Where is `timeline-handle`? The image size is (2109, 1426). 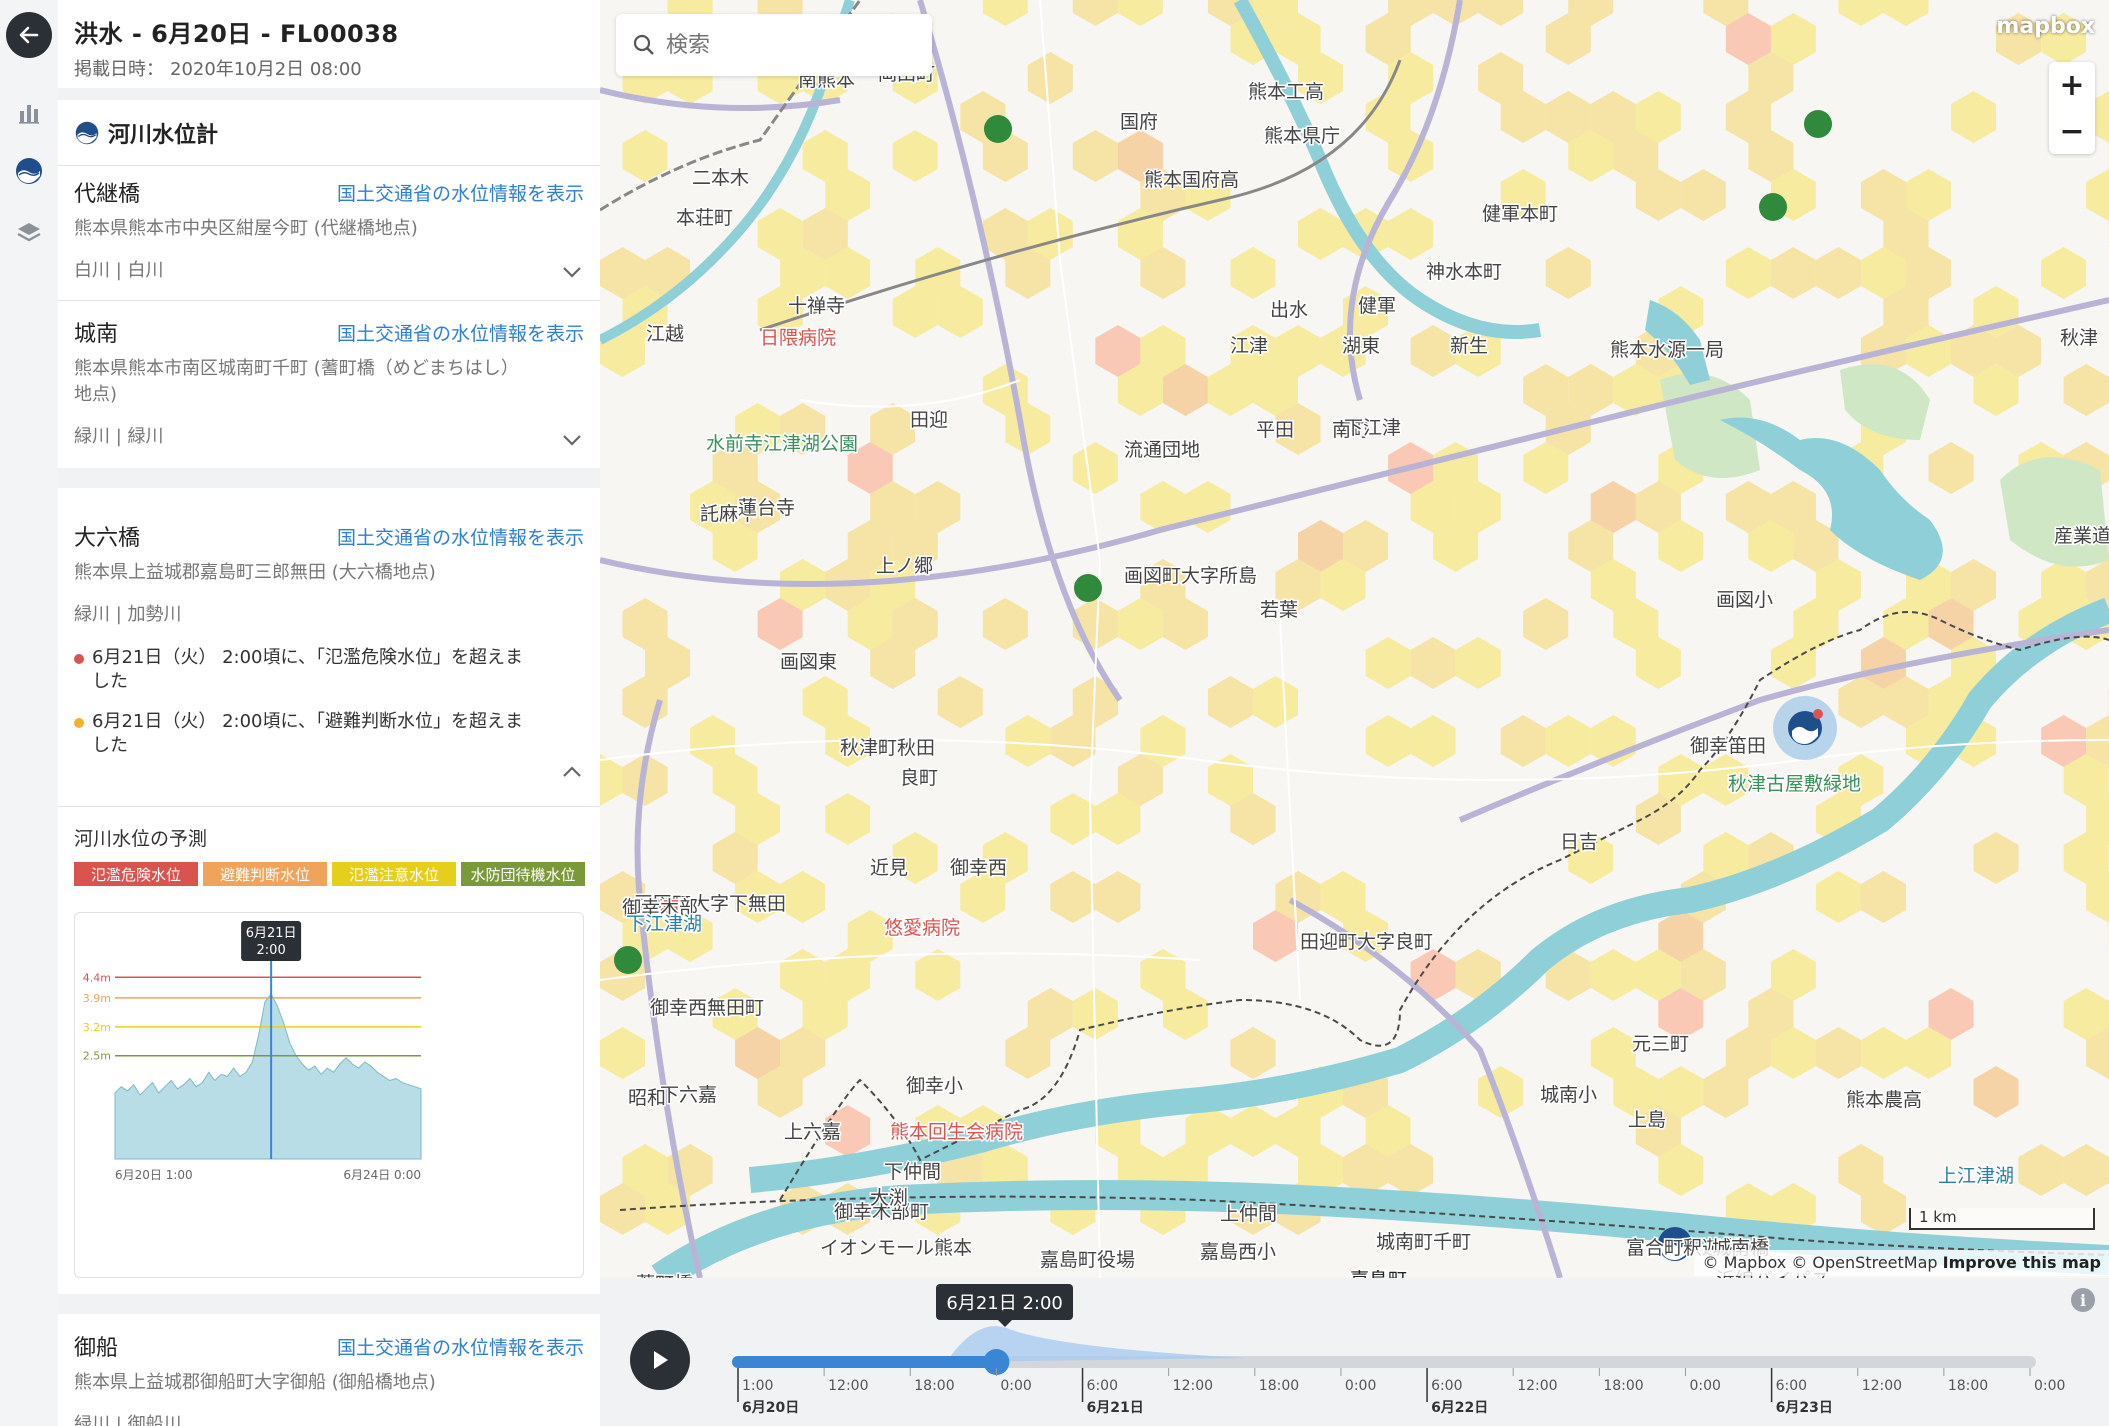
timeline-handle is located at coordinates (996, 1362).